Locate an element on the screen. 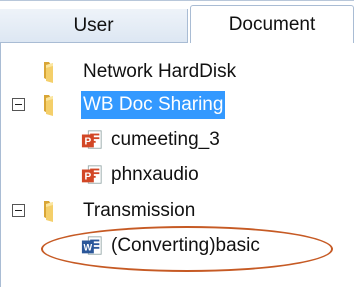 Image resolution: width=354 pixels, height=287 pixels. svg-text: W is located at coordinates (88, 248).